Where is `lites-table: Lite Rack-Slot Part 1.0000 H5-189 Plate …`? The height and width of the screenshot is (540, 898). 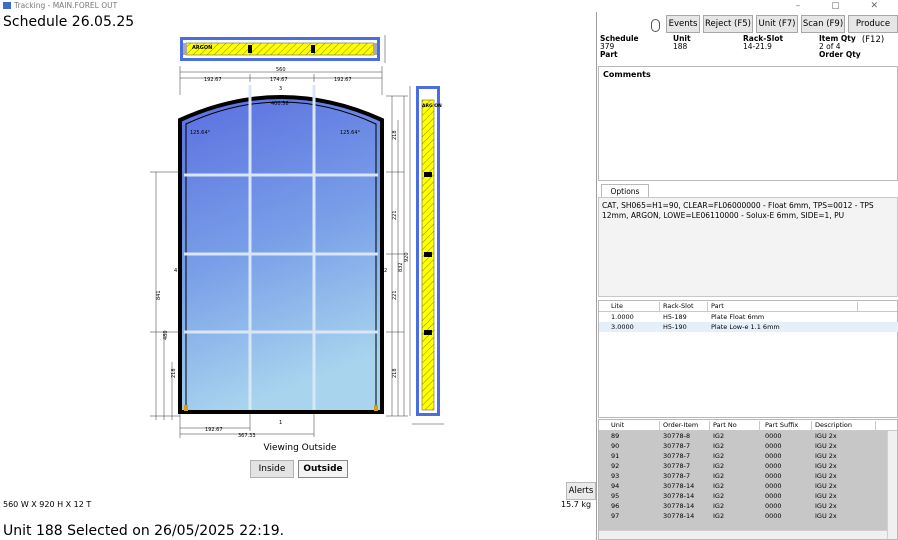 lites-table: Lite Rack-Slot Part 1.0000 H5-189 Plate … is located at coordinates (748, 359).